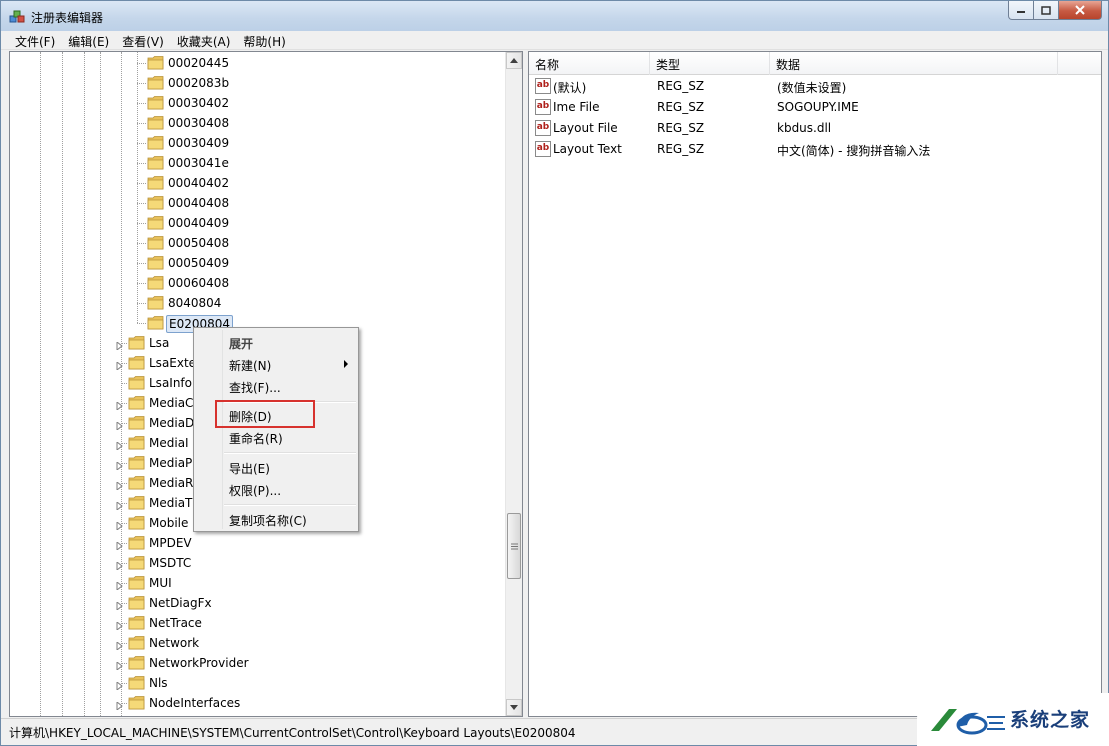 This screenshot has height=746, width=1109. Describe the element at coordinates (258, 223) in the screenshot. I see `tree-node: 00040409` at that location.